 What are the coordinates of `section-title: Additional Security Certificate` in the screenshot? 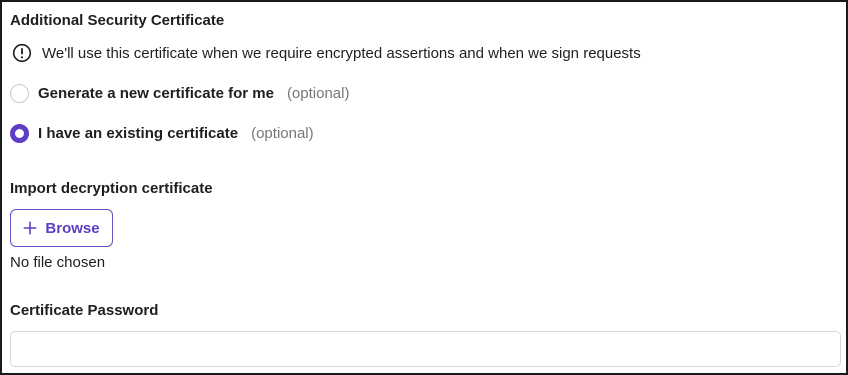 It's located at (117, 20).